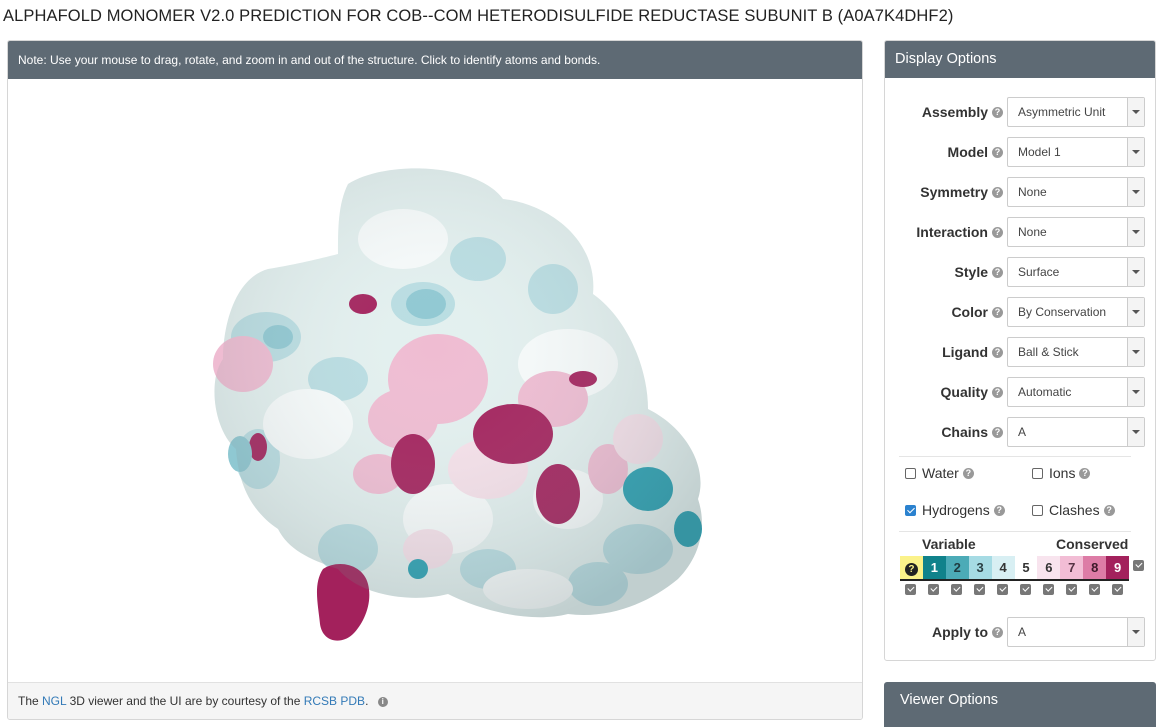 This screenshot has width=1166, height=727. What do you see at coordinates (382, 701) in the screenshot?
I see `info-icon: i` at bounding box center [382, 701].